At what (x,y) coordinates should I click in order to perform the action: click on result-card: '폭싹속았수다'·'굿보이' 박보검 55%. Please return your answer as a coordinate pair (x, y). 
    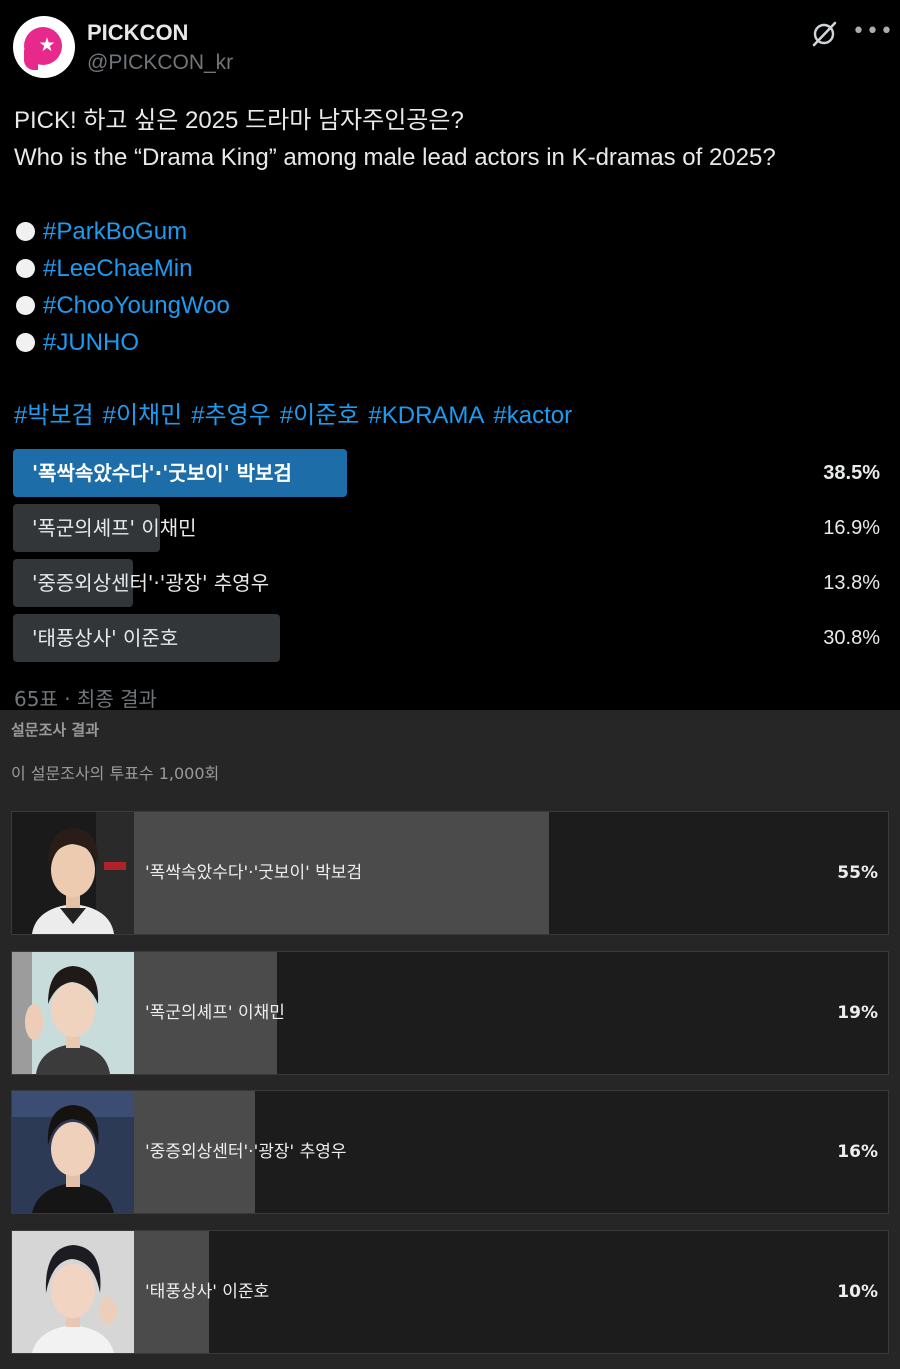
    Looking at the image, I should click on (450, 873).